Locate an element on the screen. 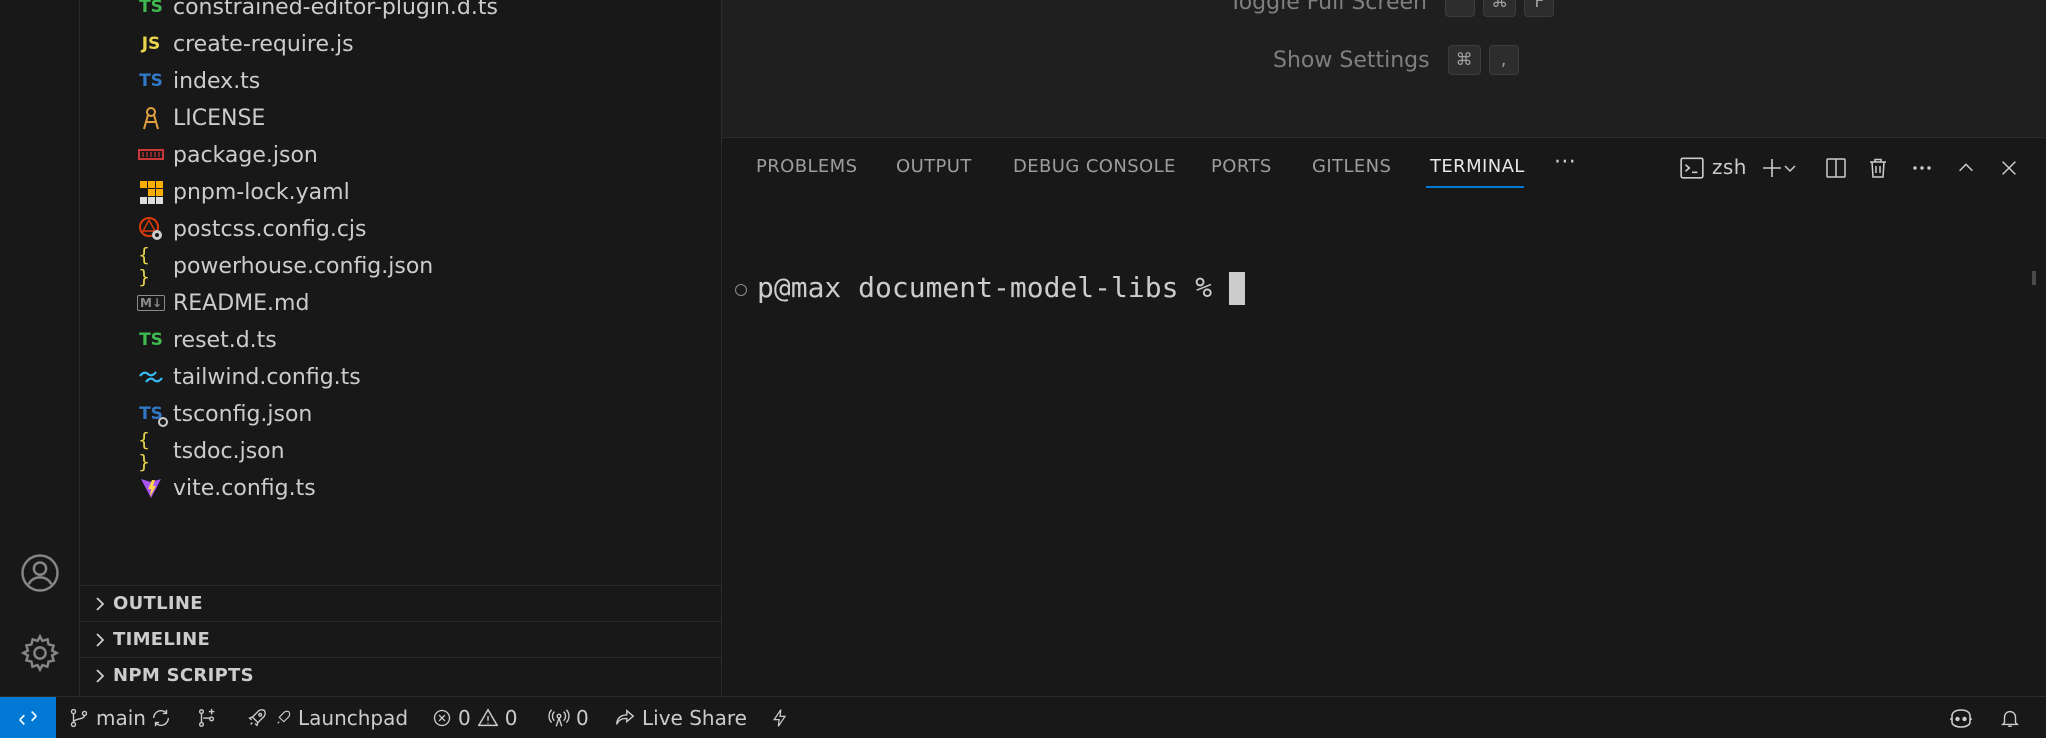 The width and height of the screenshot is (2046, 738). launchpad-label: Launchpad is located at coordinates (353, 718).